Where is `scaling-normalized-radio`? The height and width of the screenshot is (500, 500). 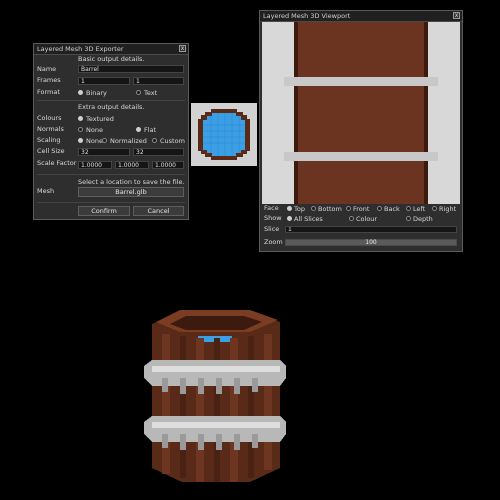 scaling-normalized-radio is located at coordinates (104, 140).